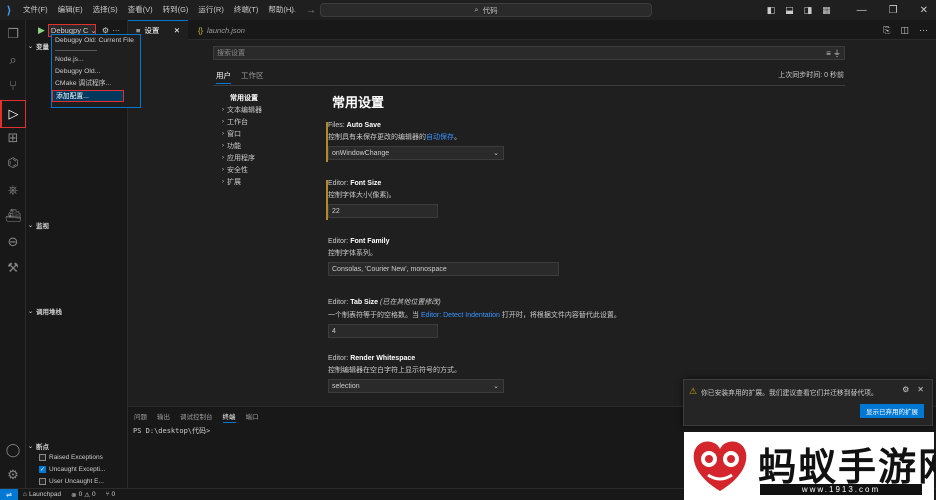 This screenshot has width=936, height=500. Describe the element at coordinates (76, 457) in the screenshot. I see `breakpoint-label: Raised Exceptions` at that location.